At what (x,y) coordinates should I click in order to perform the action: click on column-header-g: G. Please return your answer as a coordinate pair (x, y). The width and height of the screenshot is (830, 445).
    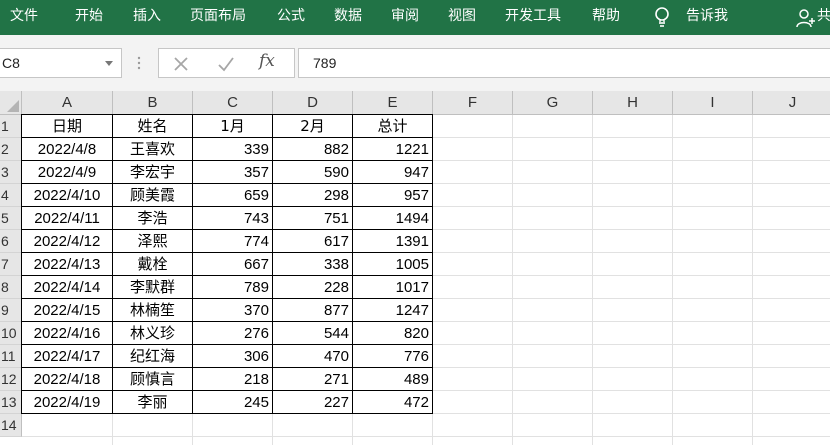
    Looking at the image, I should click on (553, 103).